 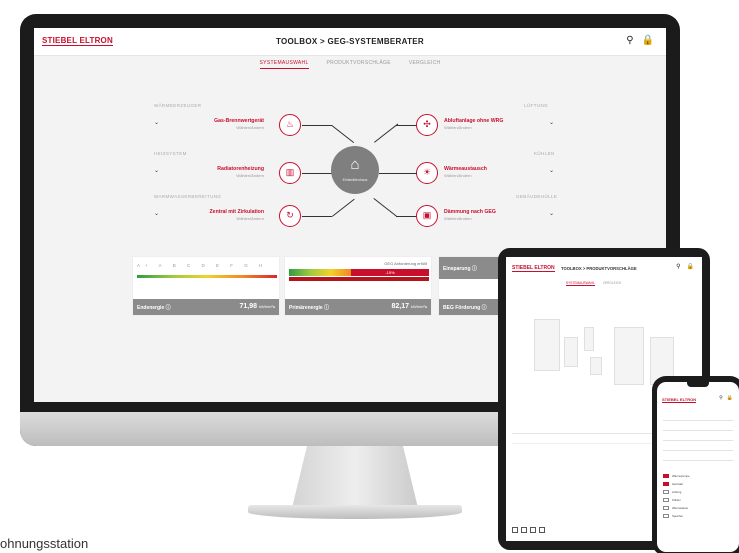 I want to click on sun-icon: ☀, so click(x=427, y=173).